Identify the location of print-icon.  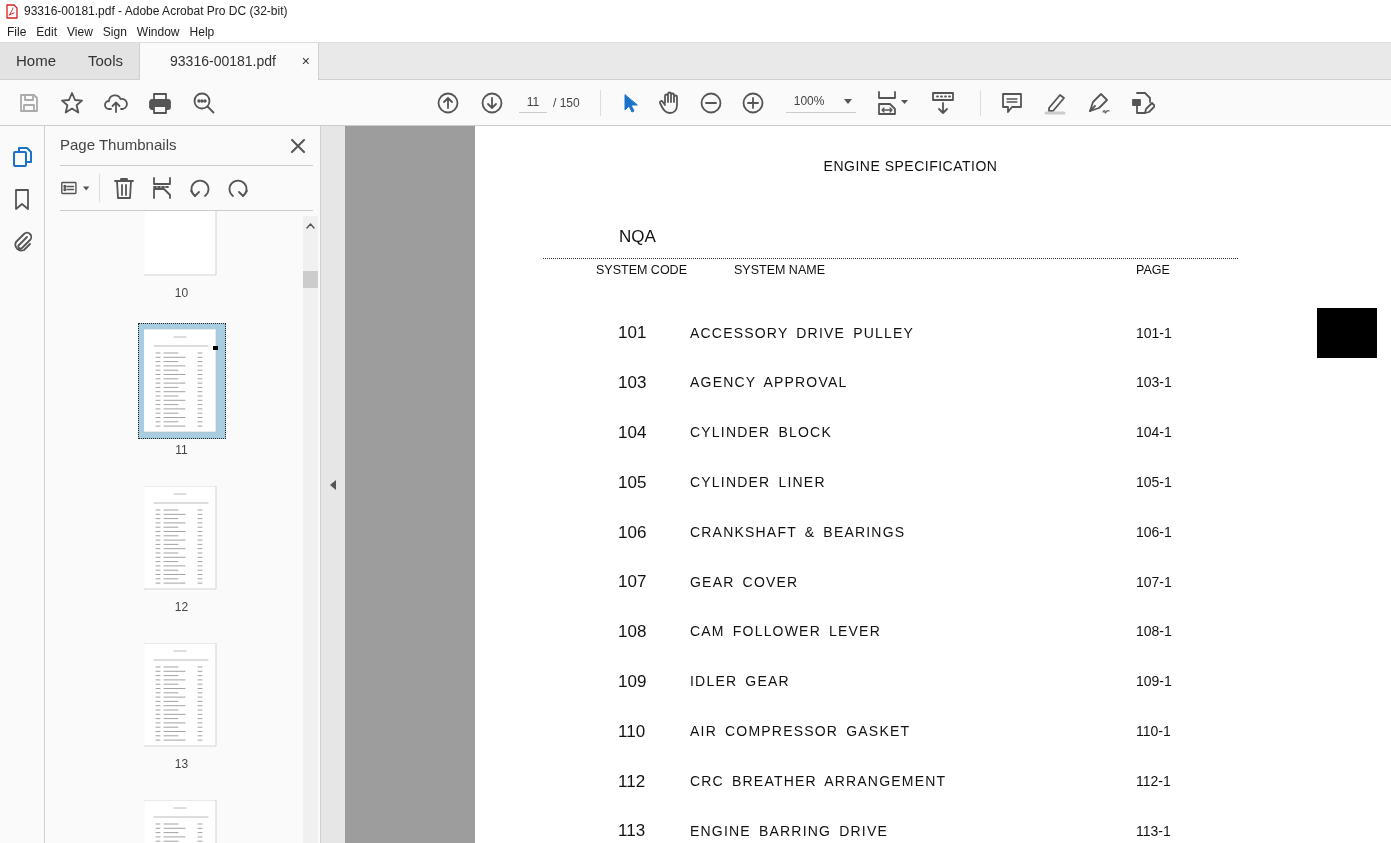
(160, 102).